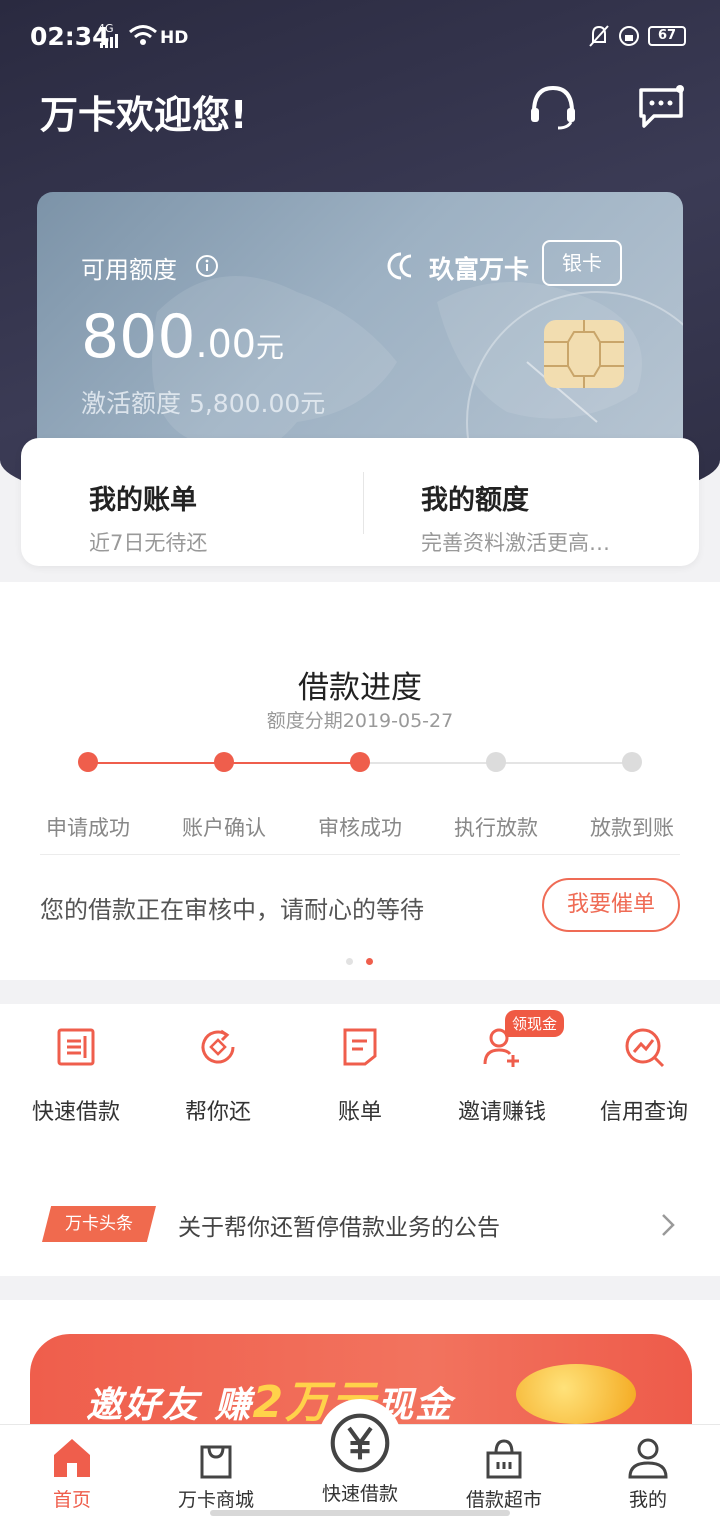 This screenshot has height=1520, width=720. I want to click on progress-step-label: 审核成功, so click(360, 828).